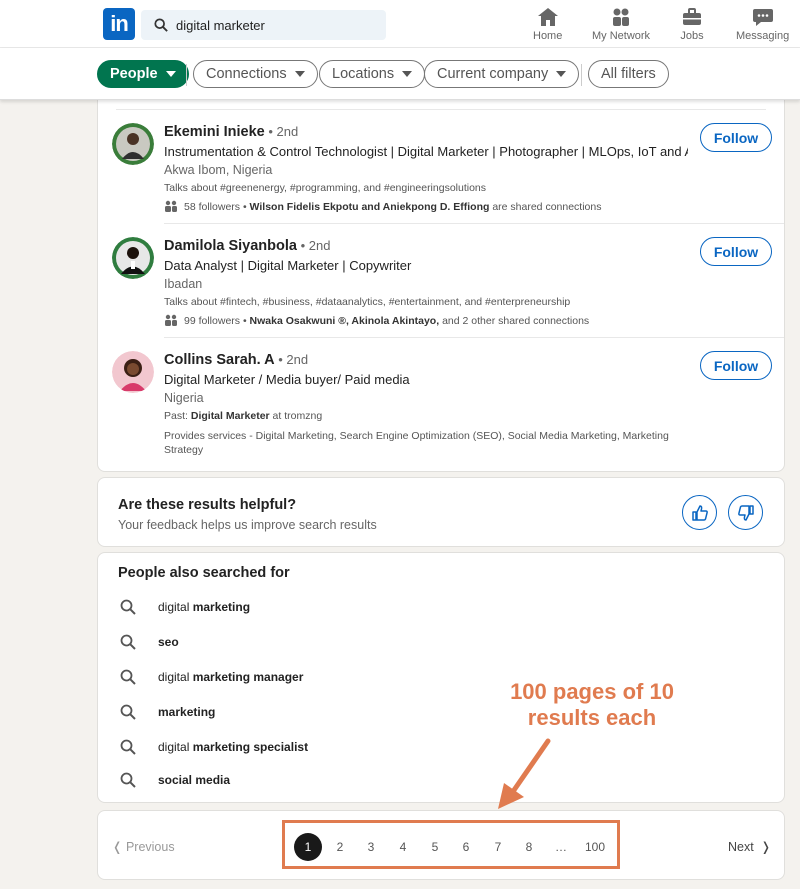 Image resolution: width=800 pixels, height=889 pixels. Describe the element at coordinates (243, 416) in the screenshot. I see `person-past-role: Past: Digital Marketer at tromzng` at that location.